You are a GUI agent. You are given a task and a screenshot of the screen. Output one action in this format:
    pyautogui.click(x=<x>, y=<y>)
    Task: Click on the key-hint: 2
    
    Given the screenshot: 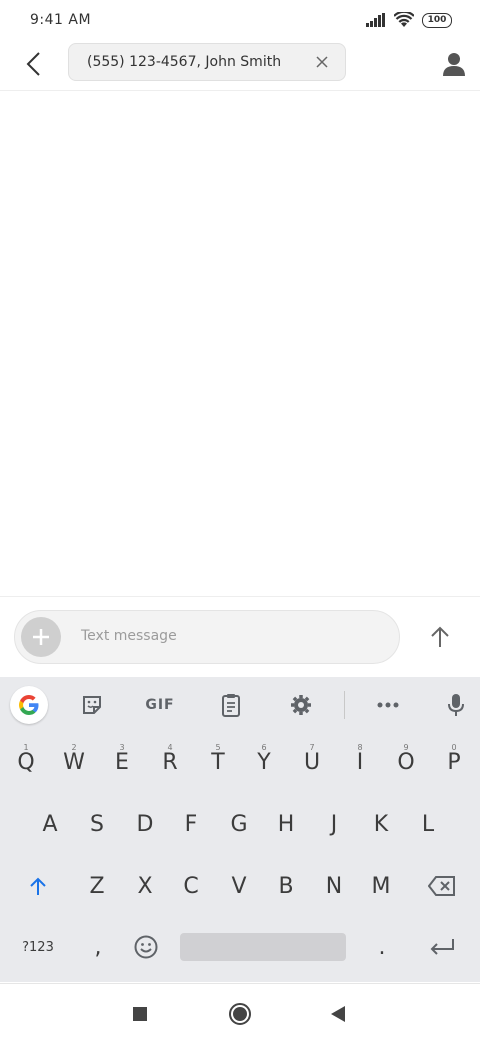 What is the action you would take?
    pyautogui.click(x=74, y=747)
    